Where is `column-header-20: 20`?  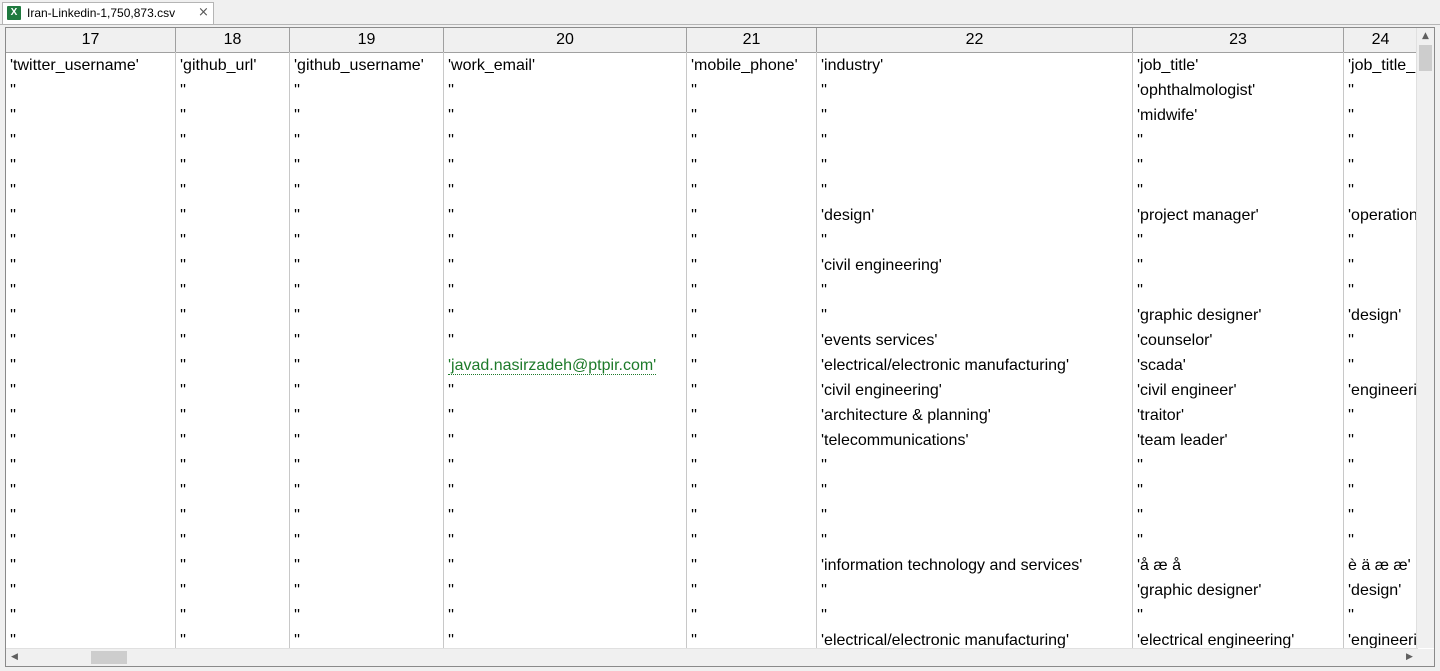
column-header-20: 20 is located at coordinates (565, 40).